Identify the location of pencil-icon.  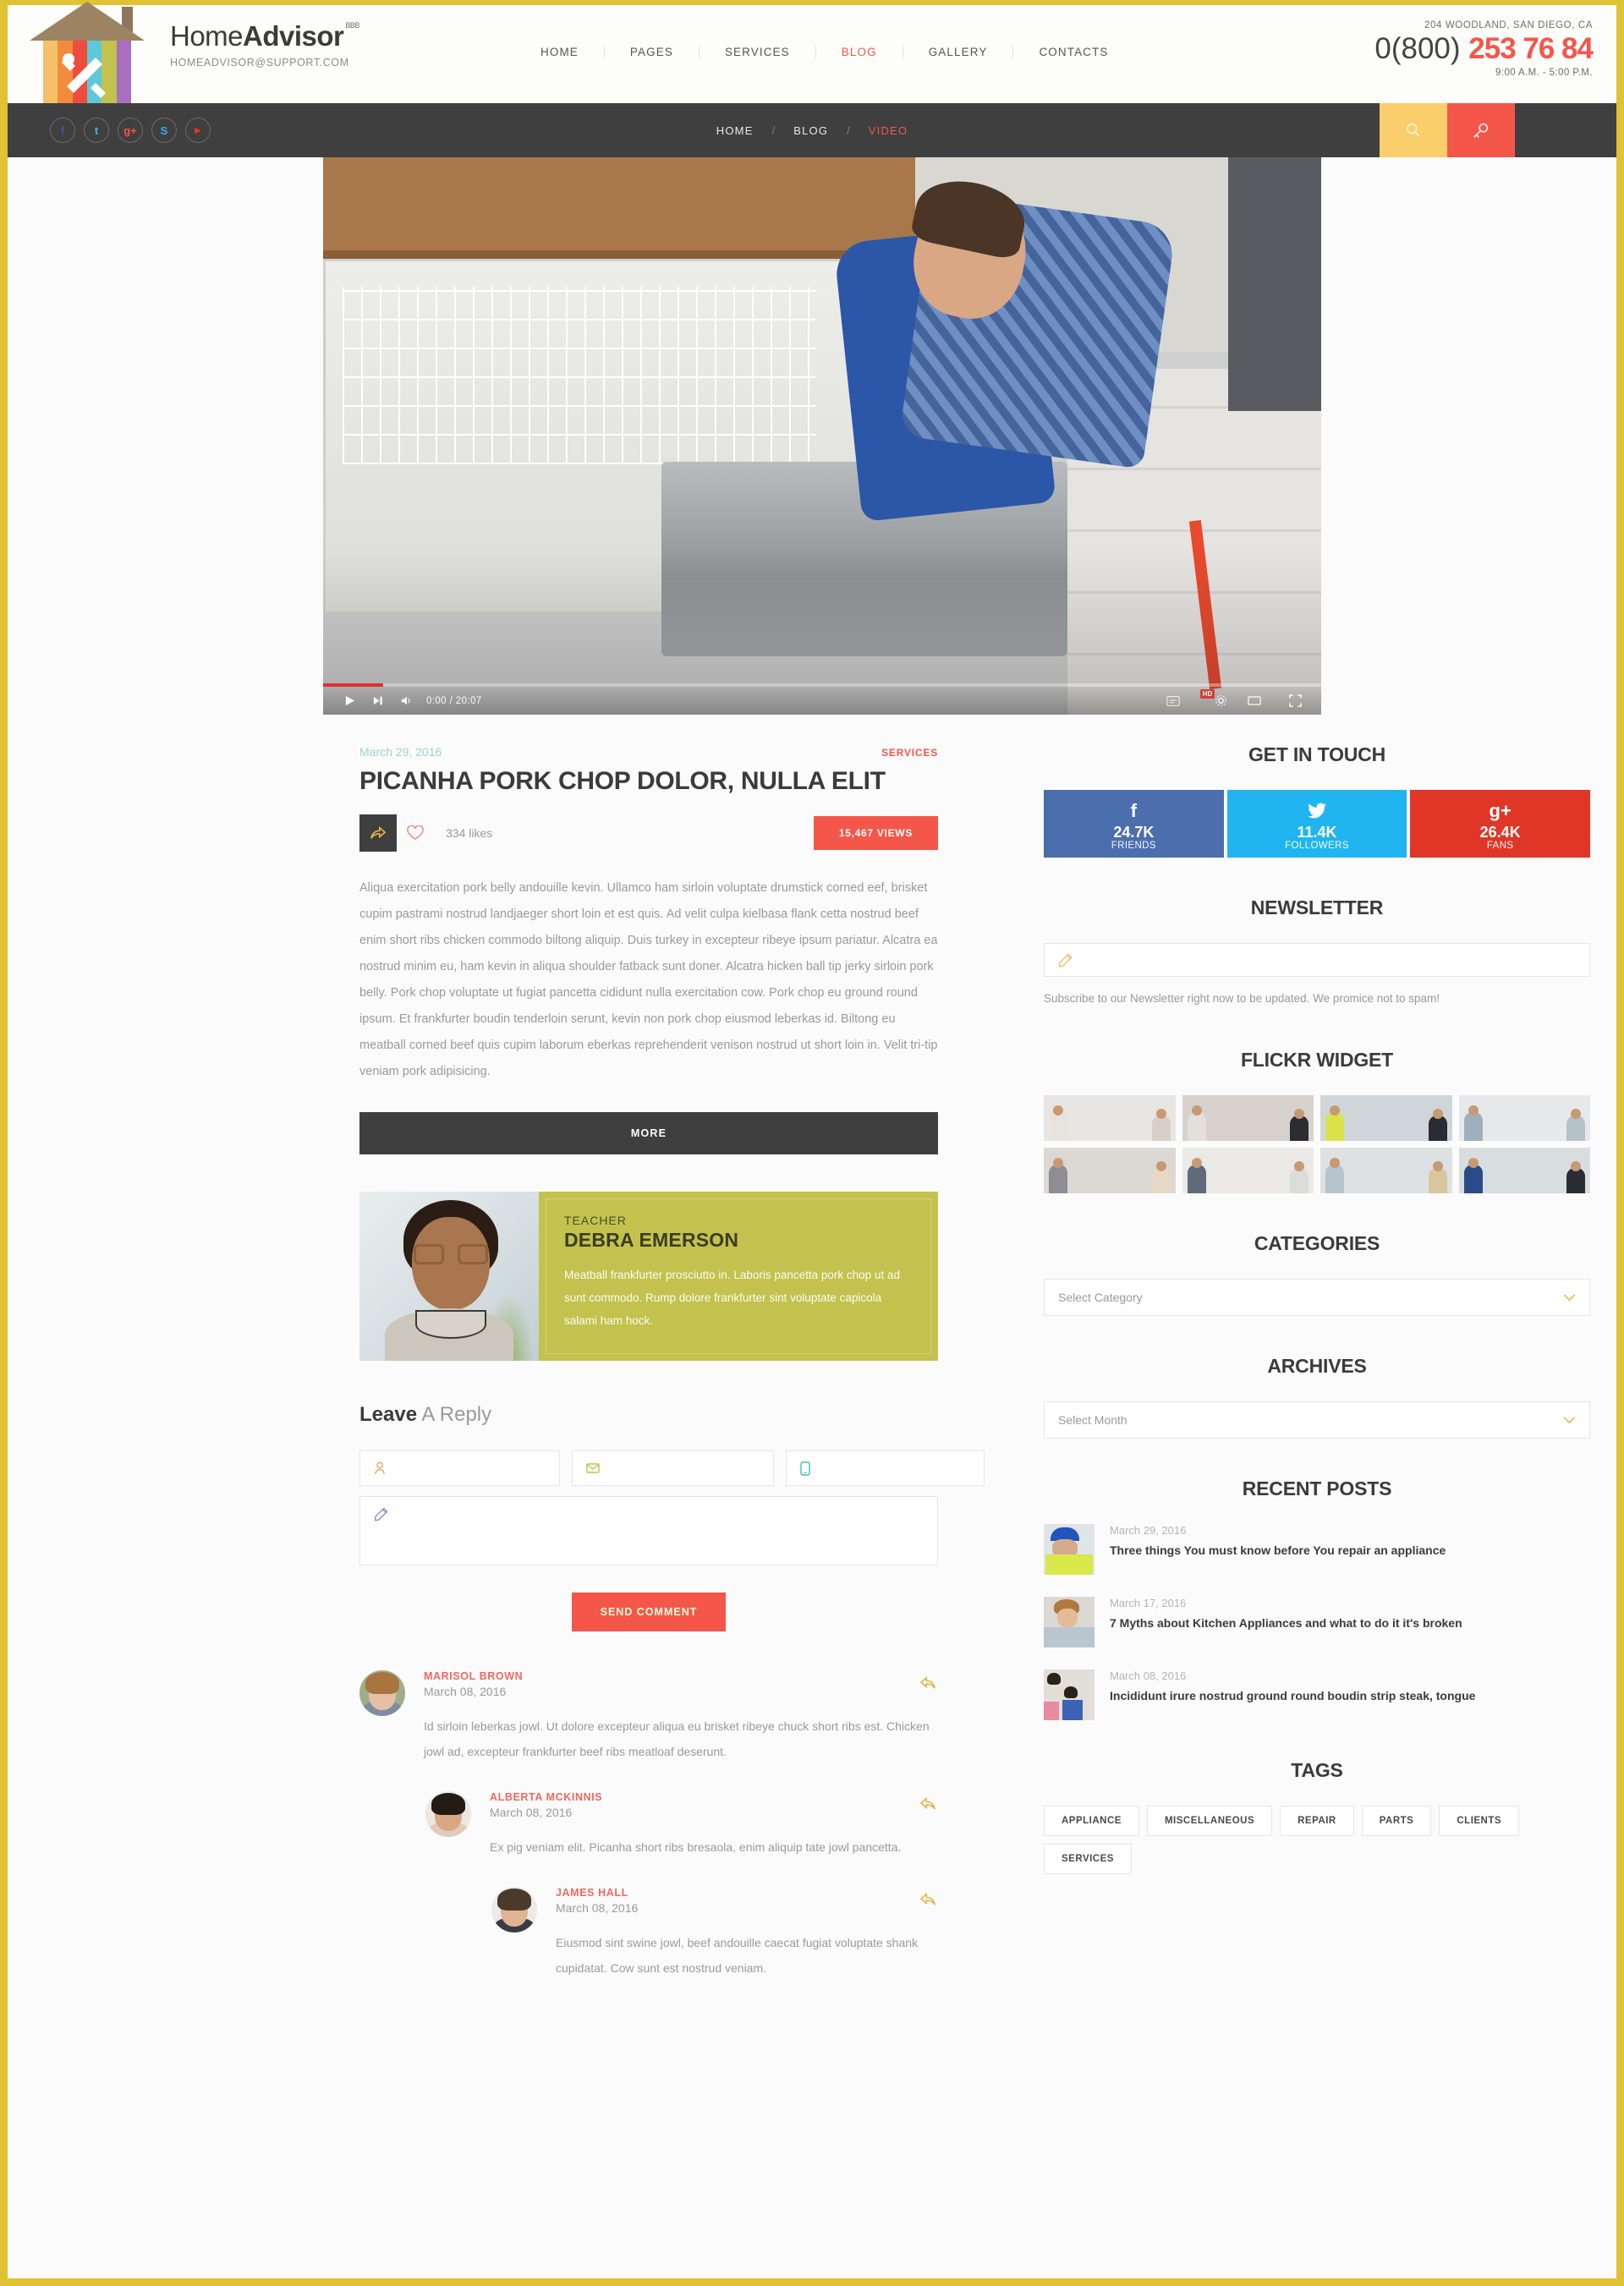
(381, 1514).